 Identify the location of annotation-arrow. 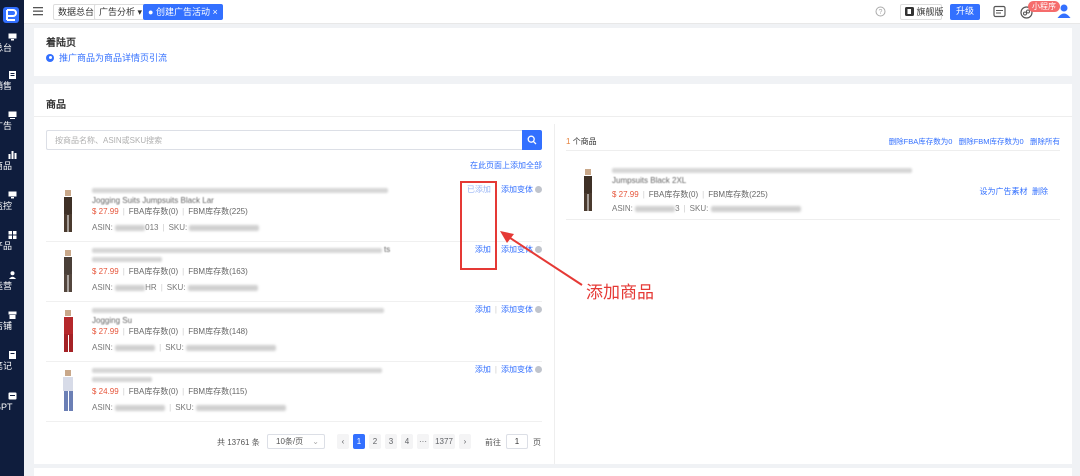
(541, 258).